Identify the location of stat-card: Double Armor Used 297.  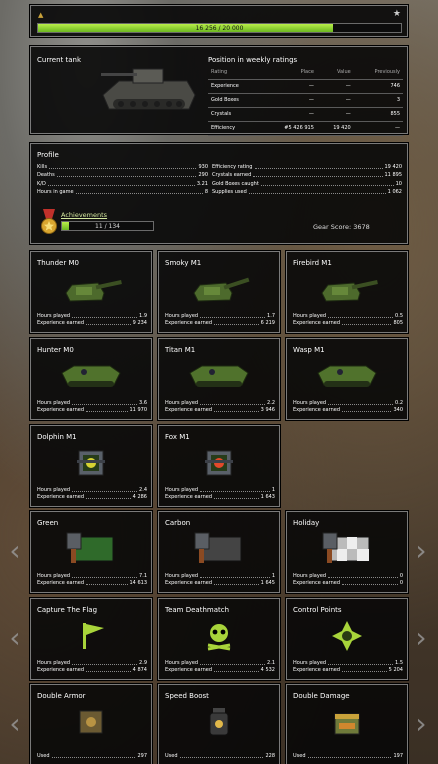
(91, 724).